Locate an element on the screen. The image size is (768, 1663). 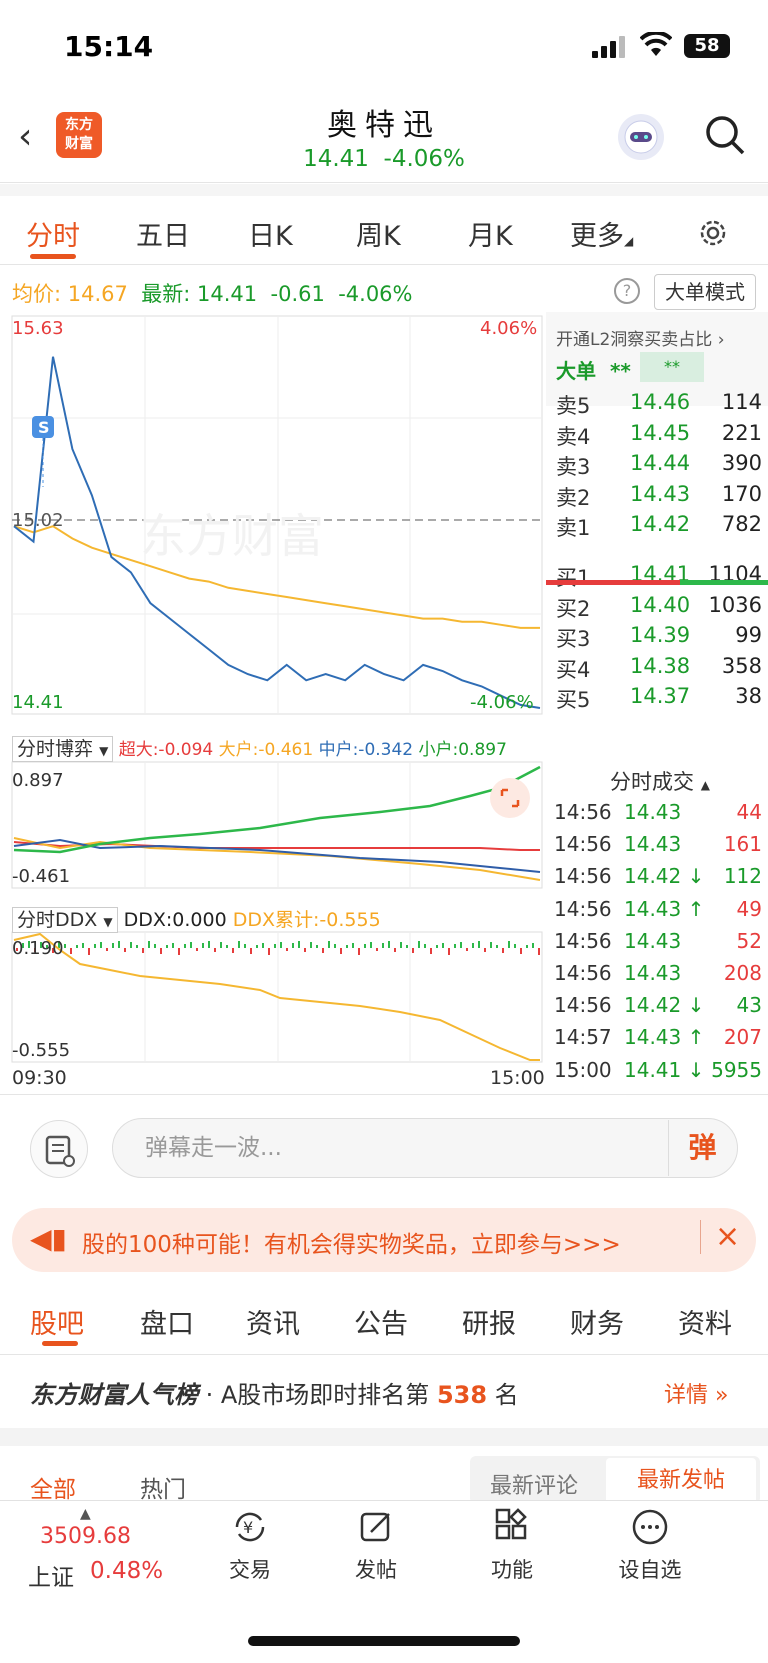
order-level: 买1 is located at coordinates (573, 578).